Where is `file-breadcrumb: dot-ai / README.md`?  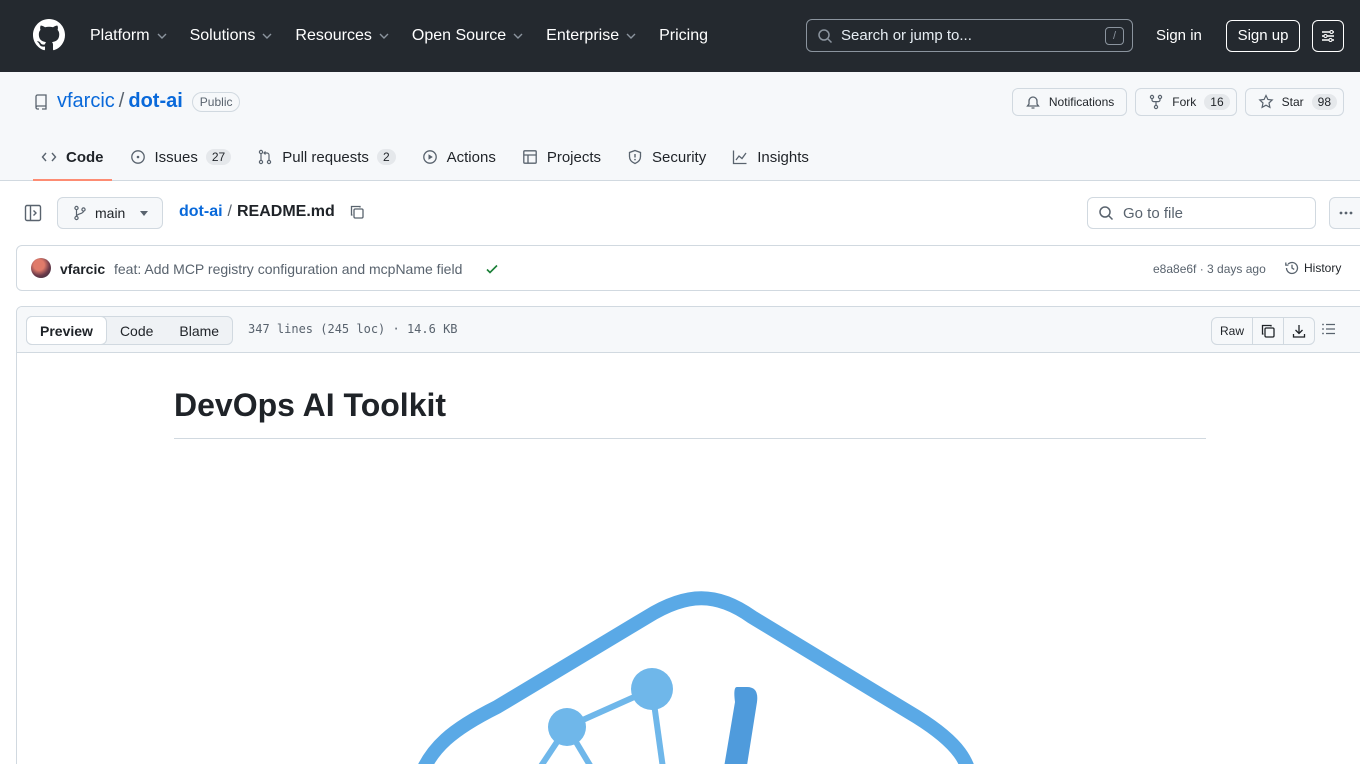
file-breadcrumb: dot-ai / README.md is located at coordinates (272, 212).